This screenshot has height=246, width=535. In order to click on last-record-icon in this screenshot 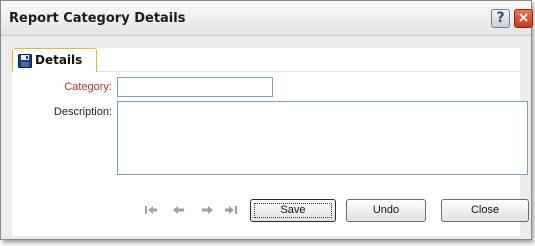, I will do `click(231, 210)`.